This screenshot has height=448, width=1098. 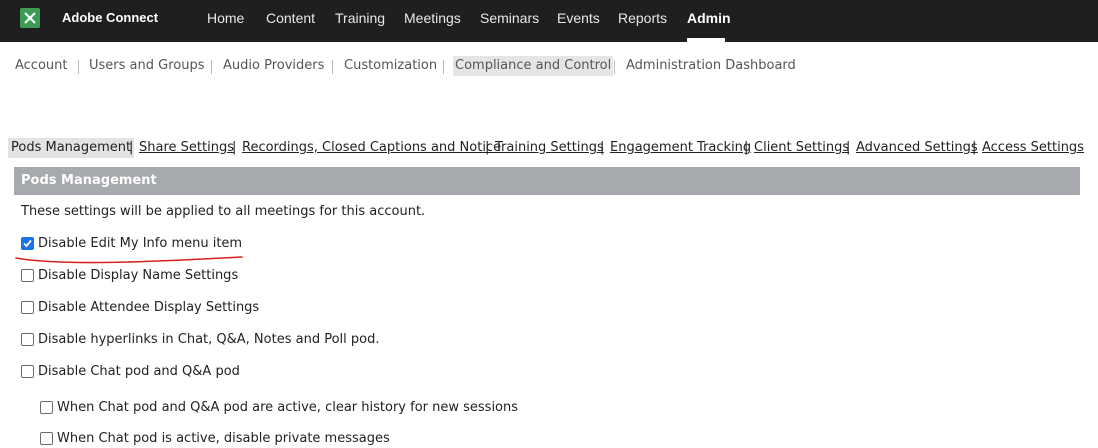 What do you see at coordinates (680, 148) in the screenshot?
I see `tab-engagement-tracking: Engagement Tracking` at bounding box center [680, 148].